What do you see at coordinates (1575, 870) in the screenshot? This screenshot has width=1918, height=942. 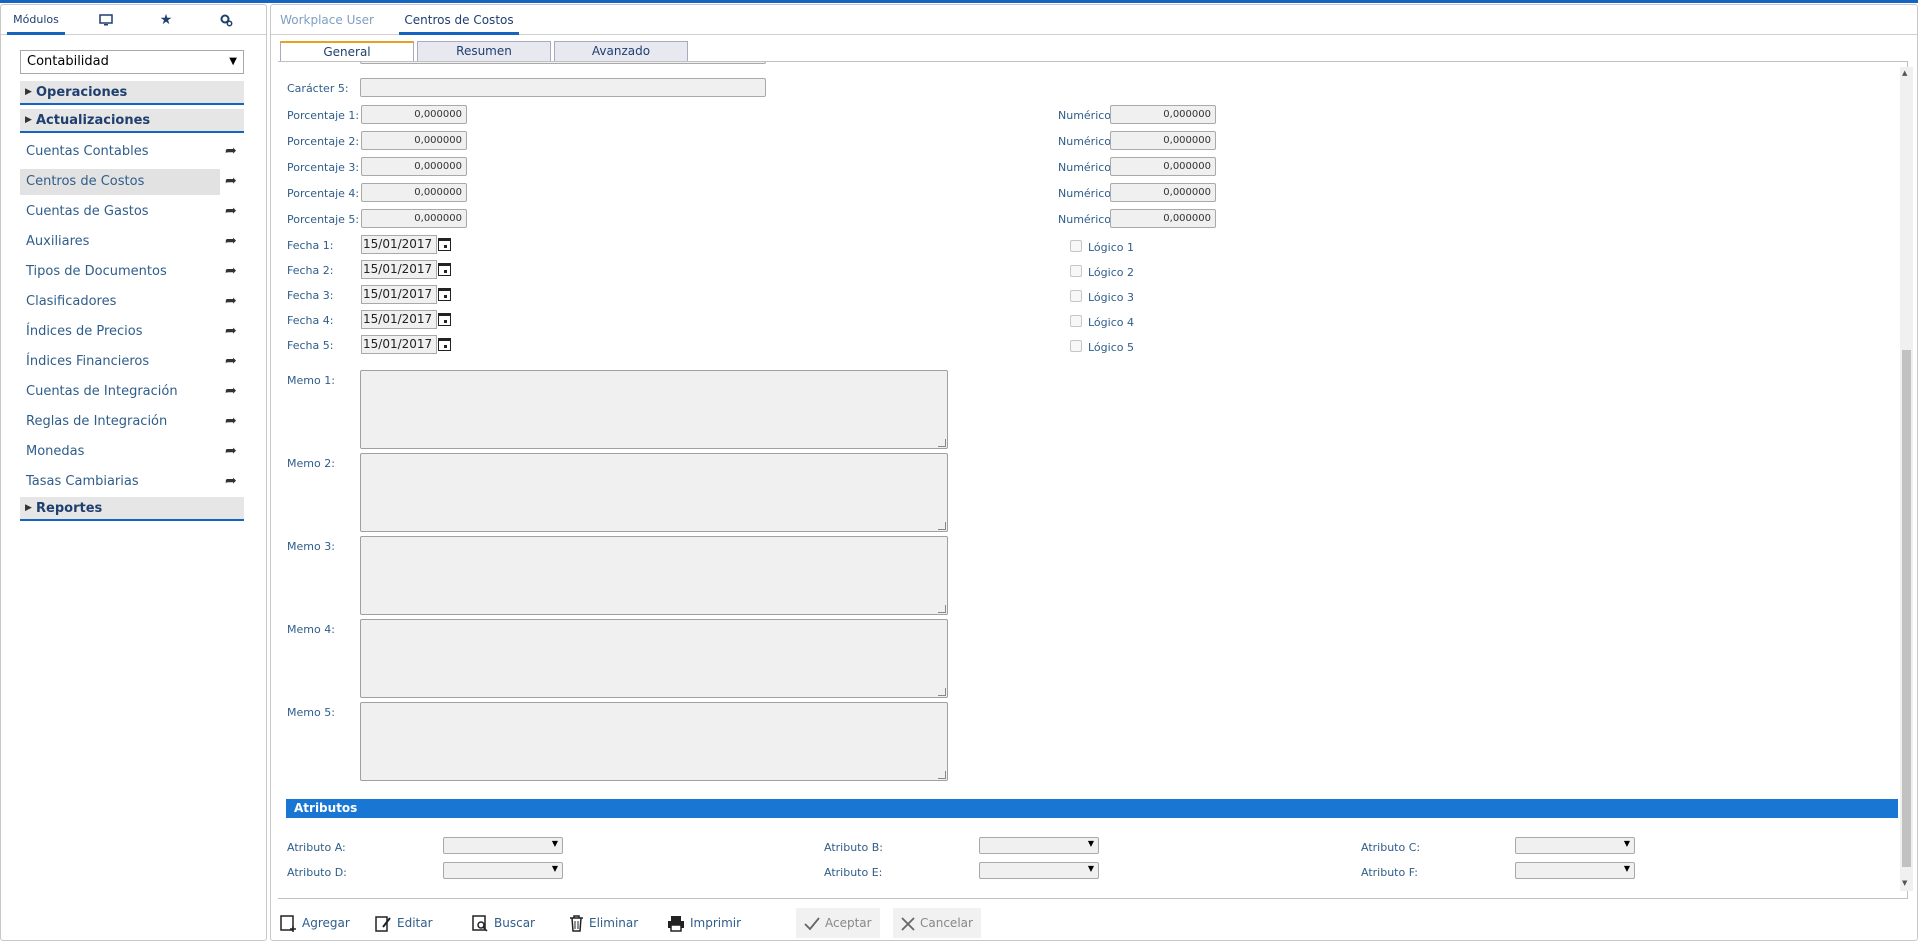 I see `atributo-f-select: ▼` at bounding box center [1575, 870].